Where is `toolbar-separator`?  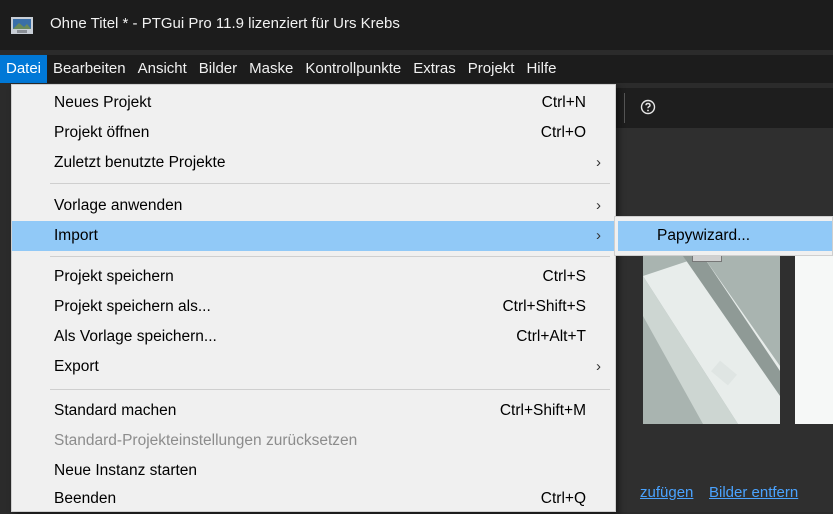 toolbar-separator is located at coordinates (624, 108).